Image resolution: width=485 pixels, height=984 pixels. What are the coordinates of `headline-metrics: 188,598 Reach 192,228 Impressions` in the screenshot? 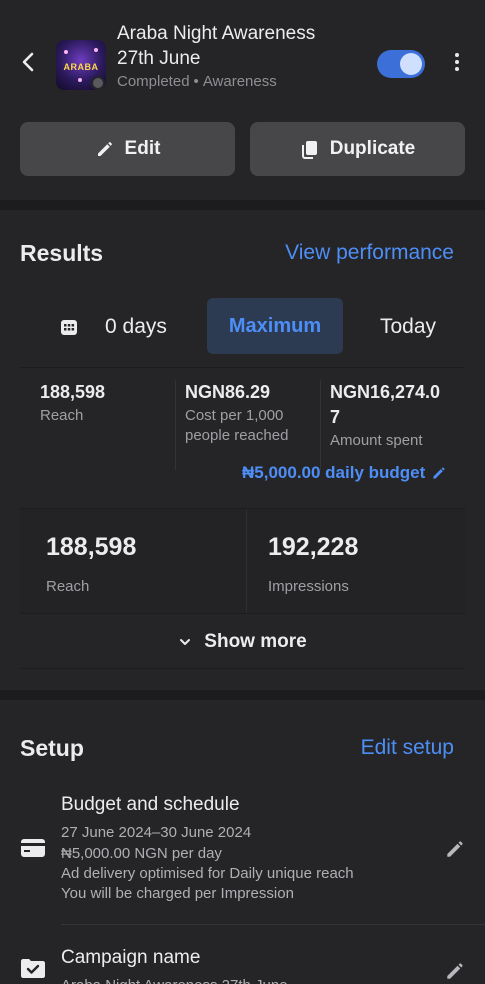 It's located at (242, 561).